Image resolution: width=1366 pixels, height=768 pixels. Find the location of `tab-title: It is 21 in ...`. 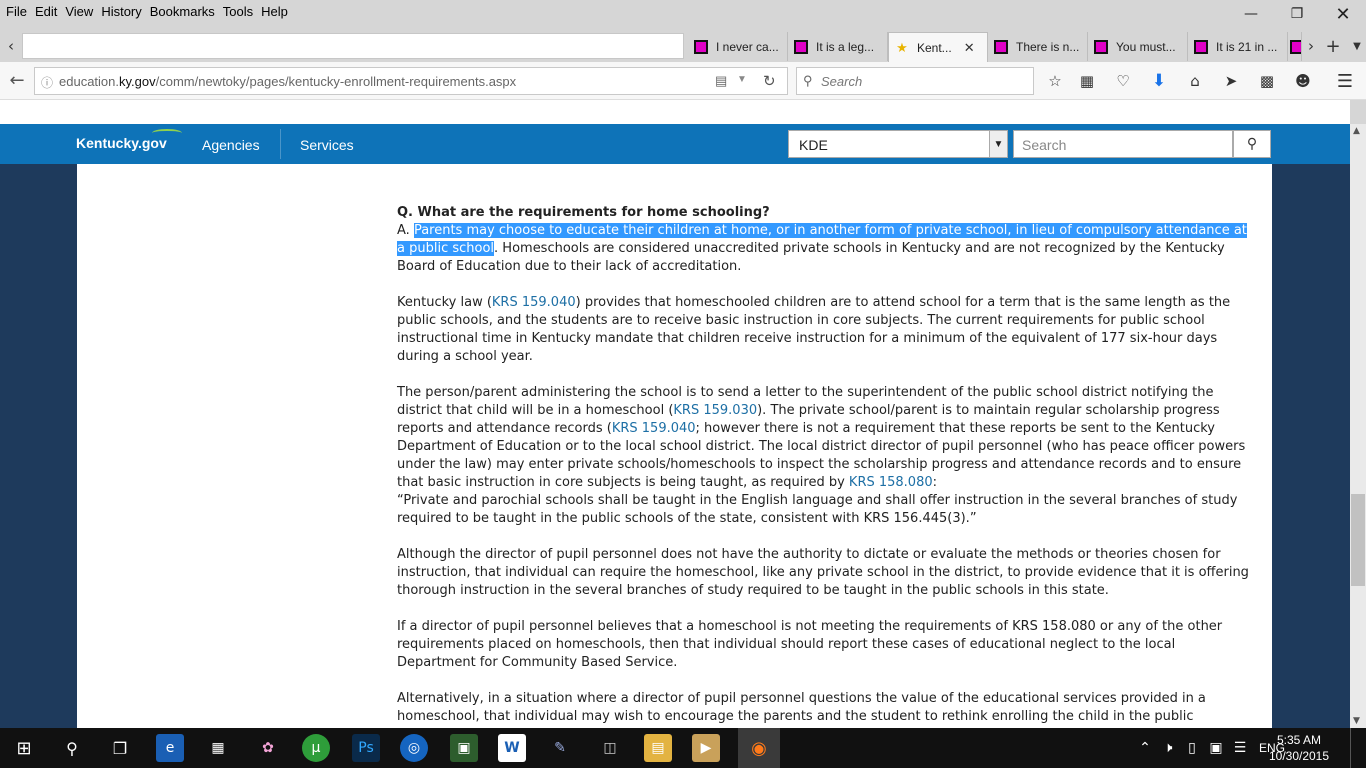

tab-title: It is 21 in ... is located at coordinates (1247, 46).